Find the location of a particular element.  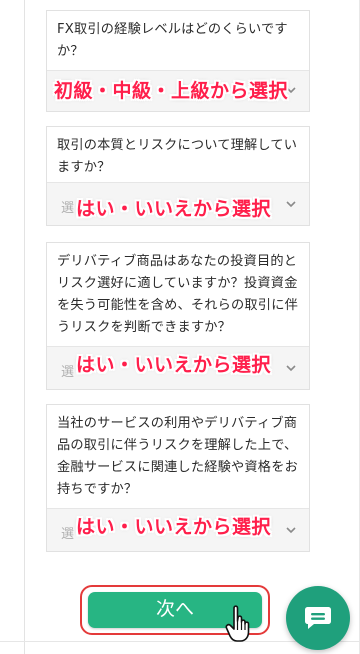

annotation-financial-experience: はい・いいえから選択 is located at coordinates (174, 527).